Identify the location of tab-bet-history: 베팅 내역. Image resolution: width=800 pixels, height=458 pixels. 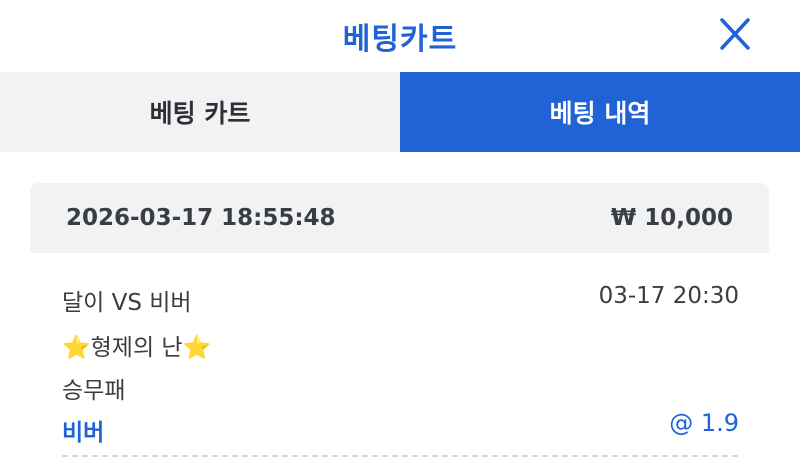
(600, 112).